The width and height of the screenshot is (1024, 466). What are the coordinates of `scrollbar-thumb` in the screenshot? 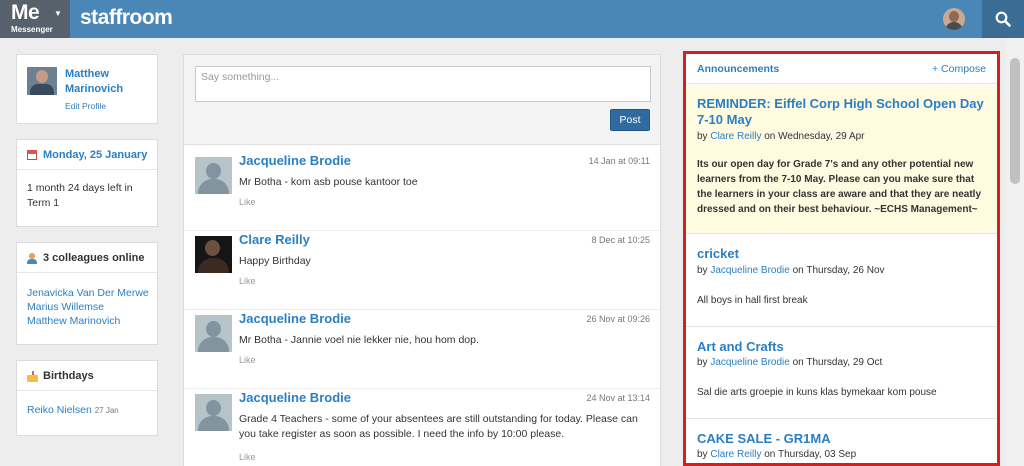 It's located at (1015, 121).